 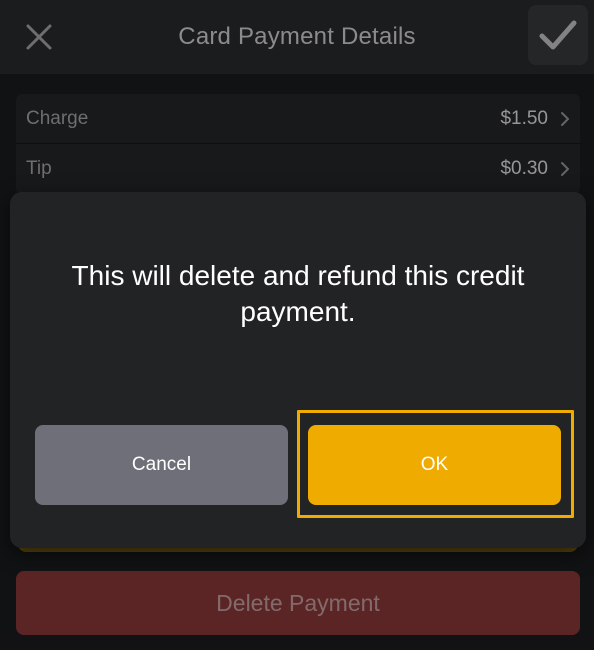 What do you see at coordinates (434, 465) in the screenshot?
I see `ok-button: OK` at bounding box center [434, 465].